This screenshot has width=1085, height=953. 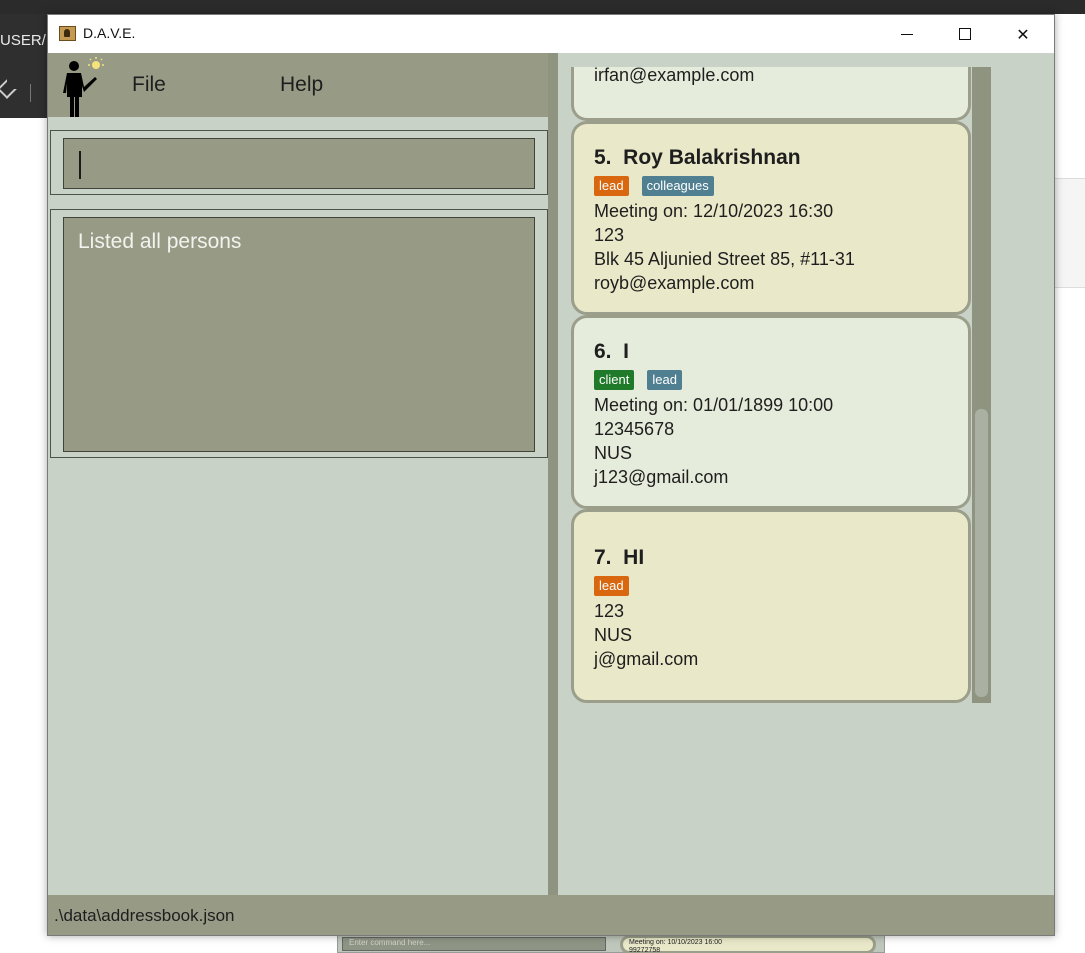 I want to click on result-display-container: Listed all persons, so click(x=299, y=333).